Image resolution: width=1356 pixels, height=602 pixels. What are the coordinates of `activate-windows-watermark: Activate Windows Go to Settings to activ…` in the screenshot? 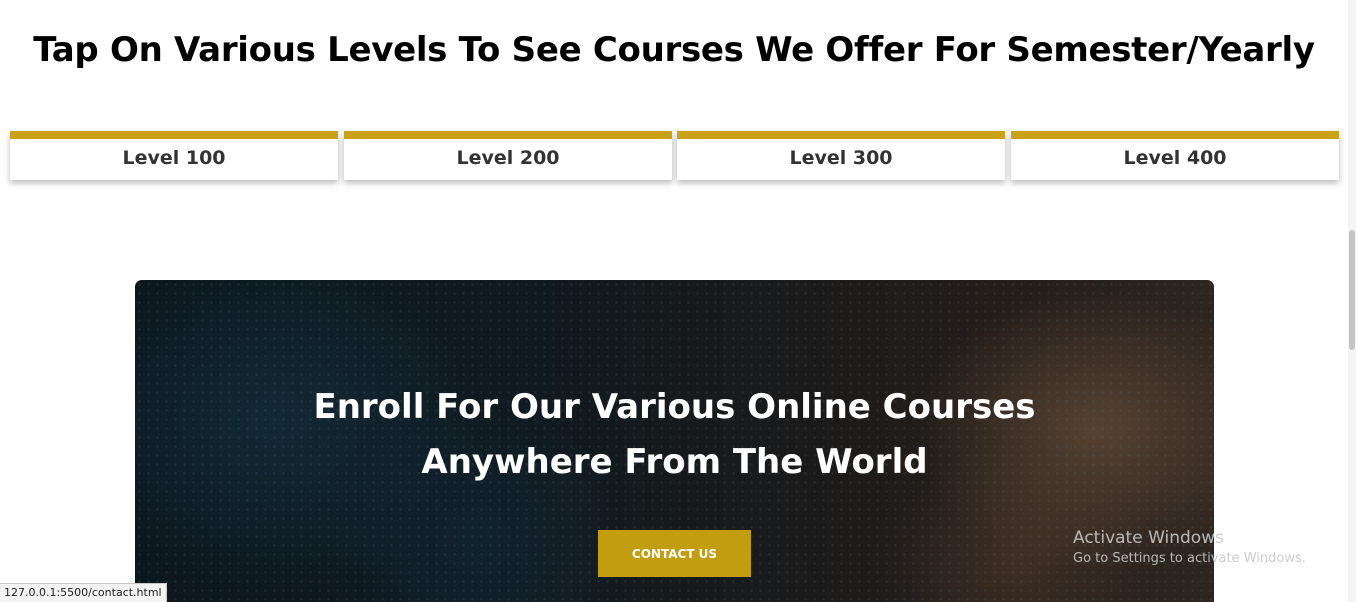 It's located at (1189, 547).